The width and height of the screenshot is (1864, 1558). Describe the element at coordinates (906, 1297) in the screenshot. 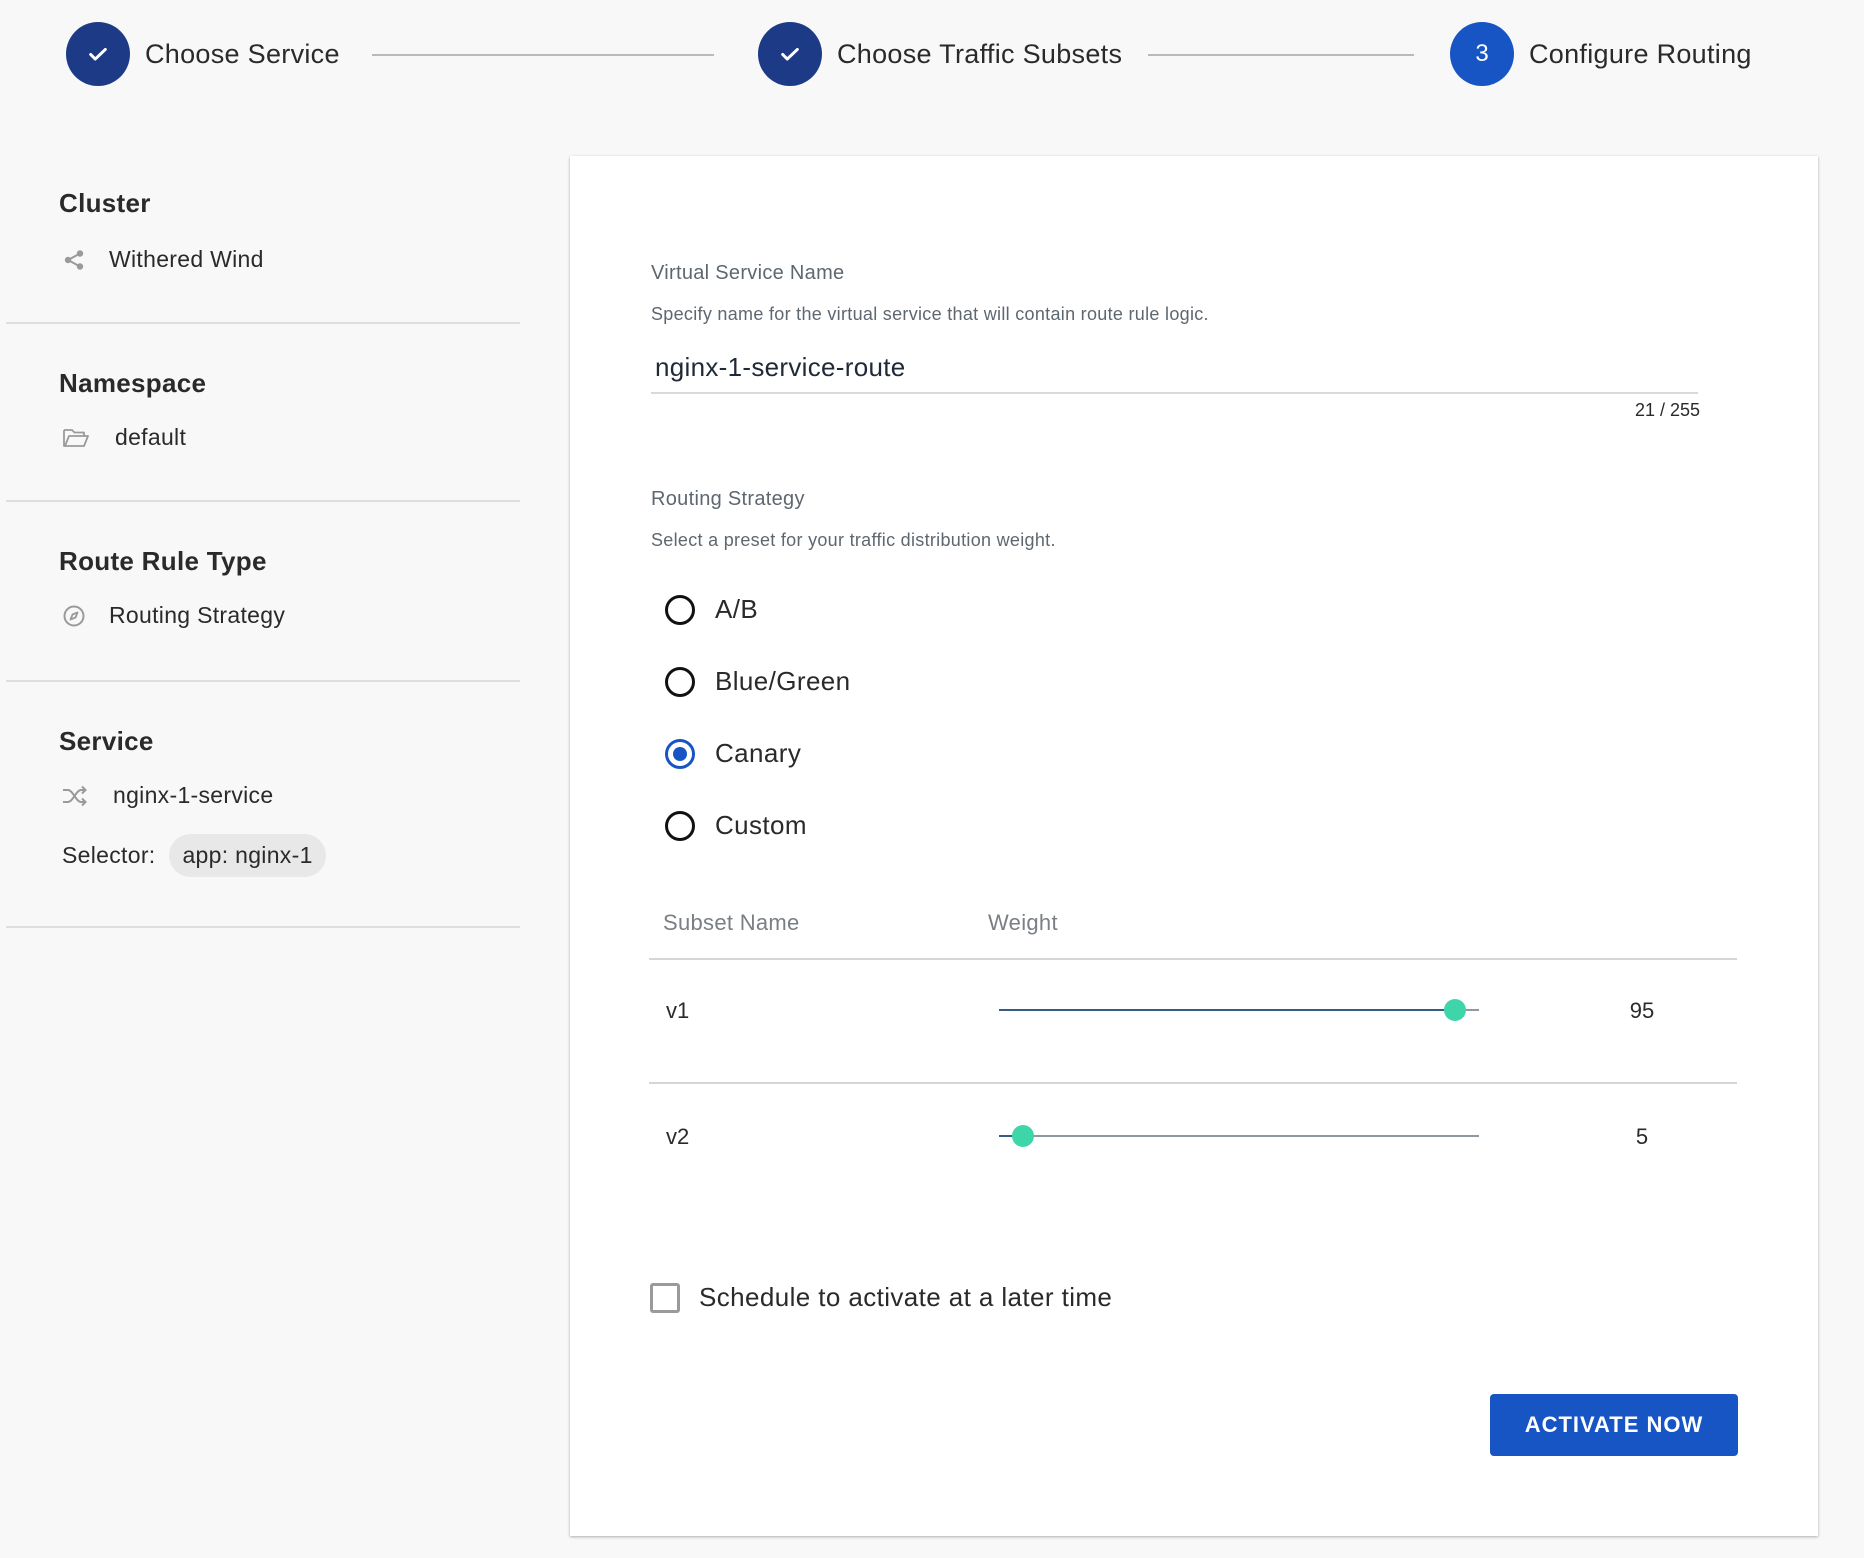

I see `schedule-label: Schedule to activate at a later time` at that location.